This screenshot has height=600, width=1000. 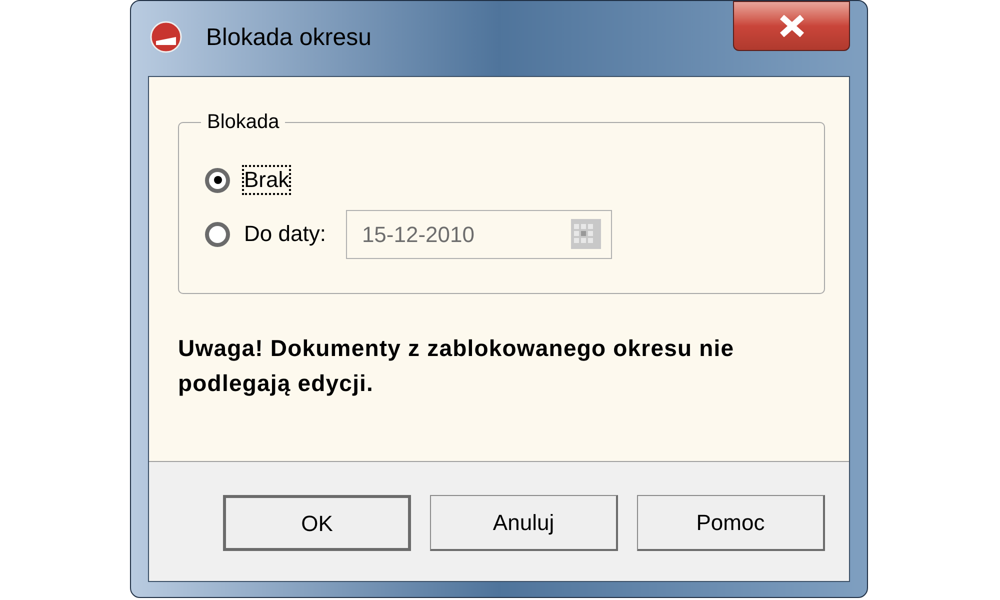 What do you see at coordinates (731, 523) in the screenshot?
I see `dialog-button: Pomoc` at bounding box center [731, 523].